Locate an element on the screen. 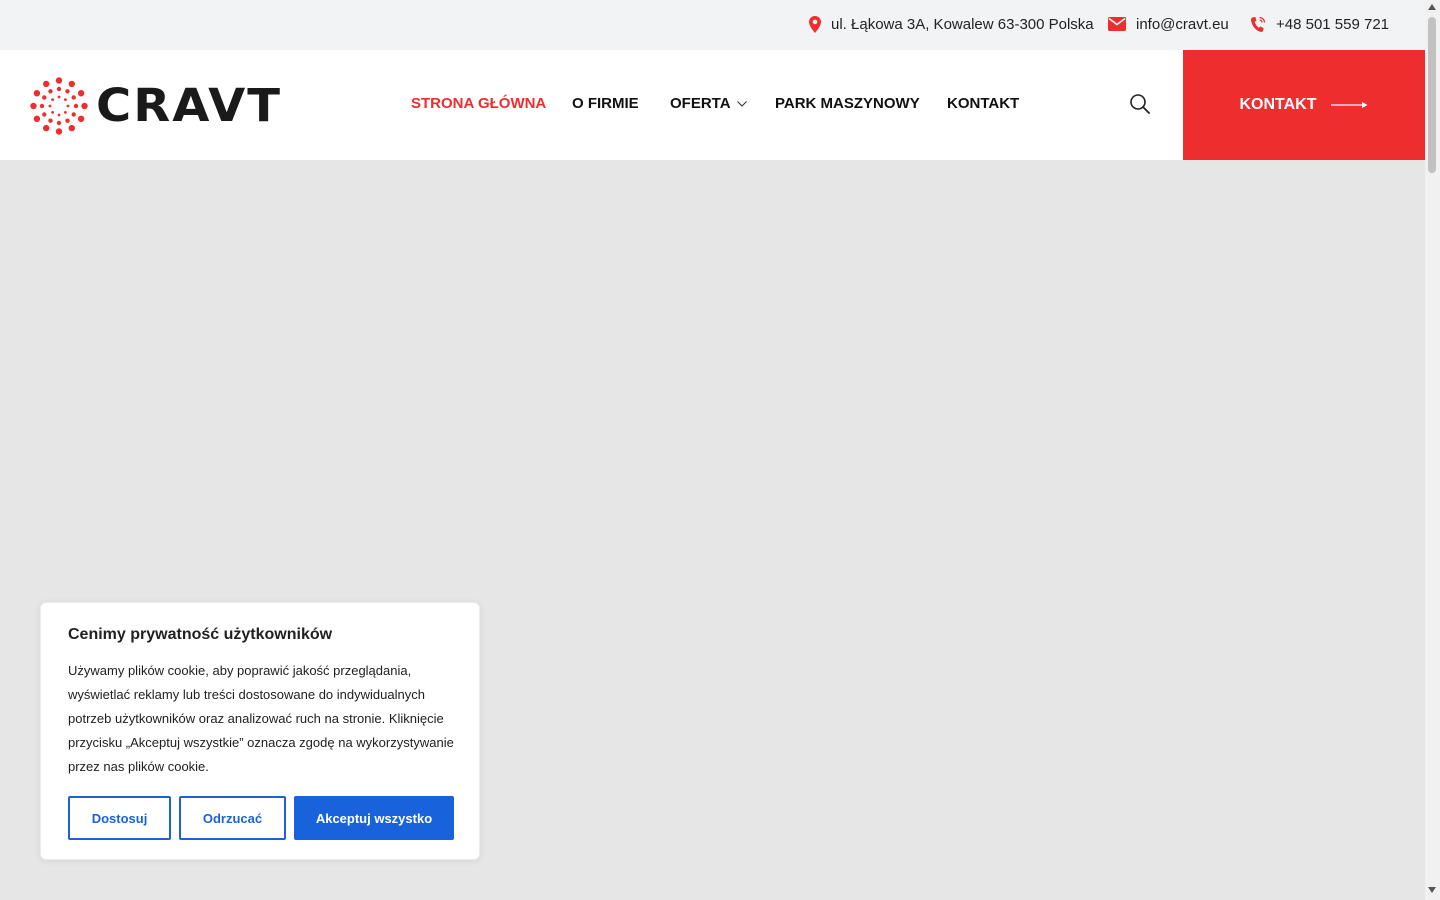 The image size is (1440, 900). address-text: ul. Łąkowa 3A, Kowalew 63-300 Polska is located at coordinates (962, 24).